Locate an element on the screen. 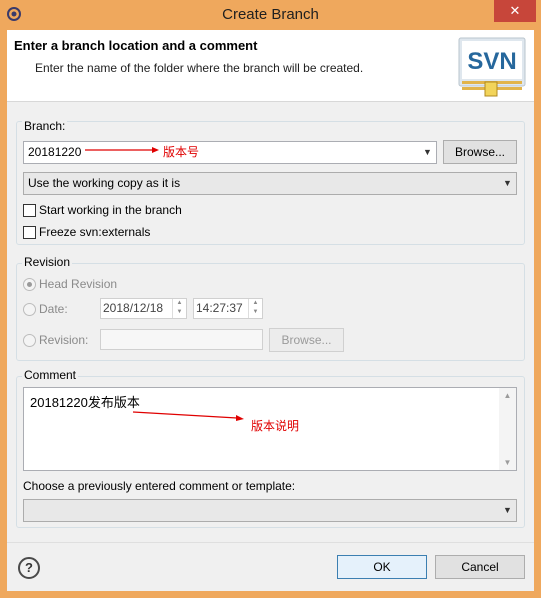  start-working-checkbox: Start working in the branch is located at coordinates (102, 210).